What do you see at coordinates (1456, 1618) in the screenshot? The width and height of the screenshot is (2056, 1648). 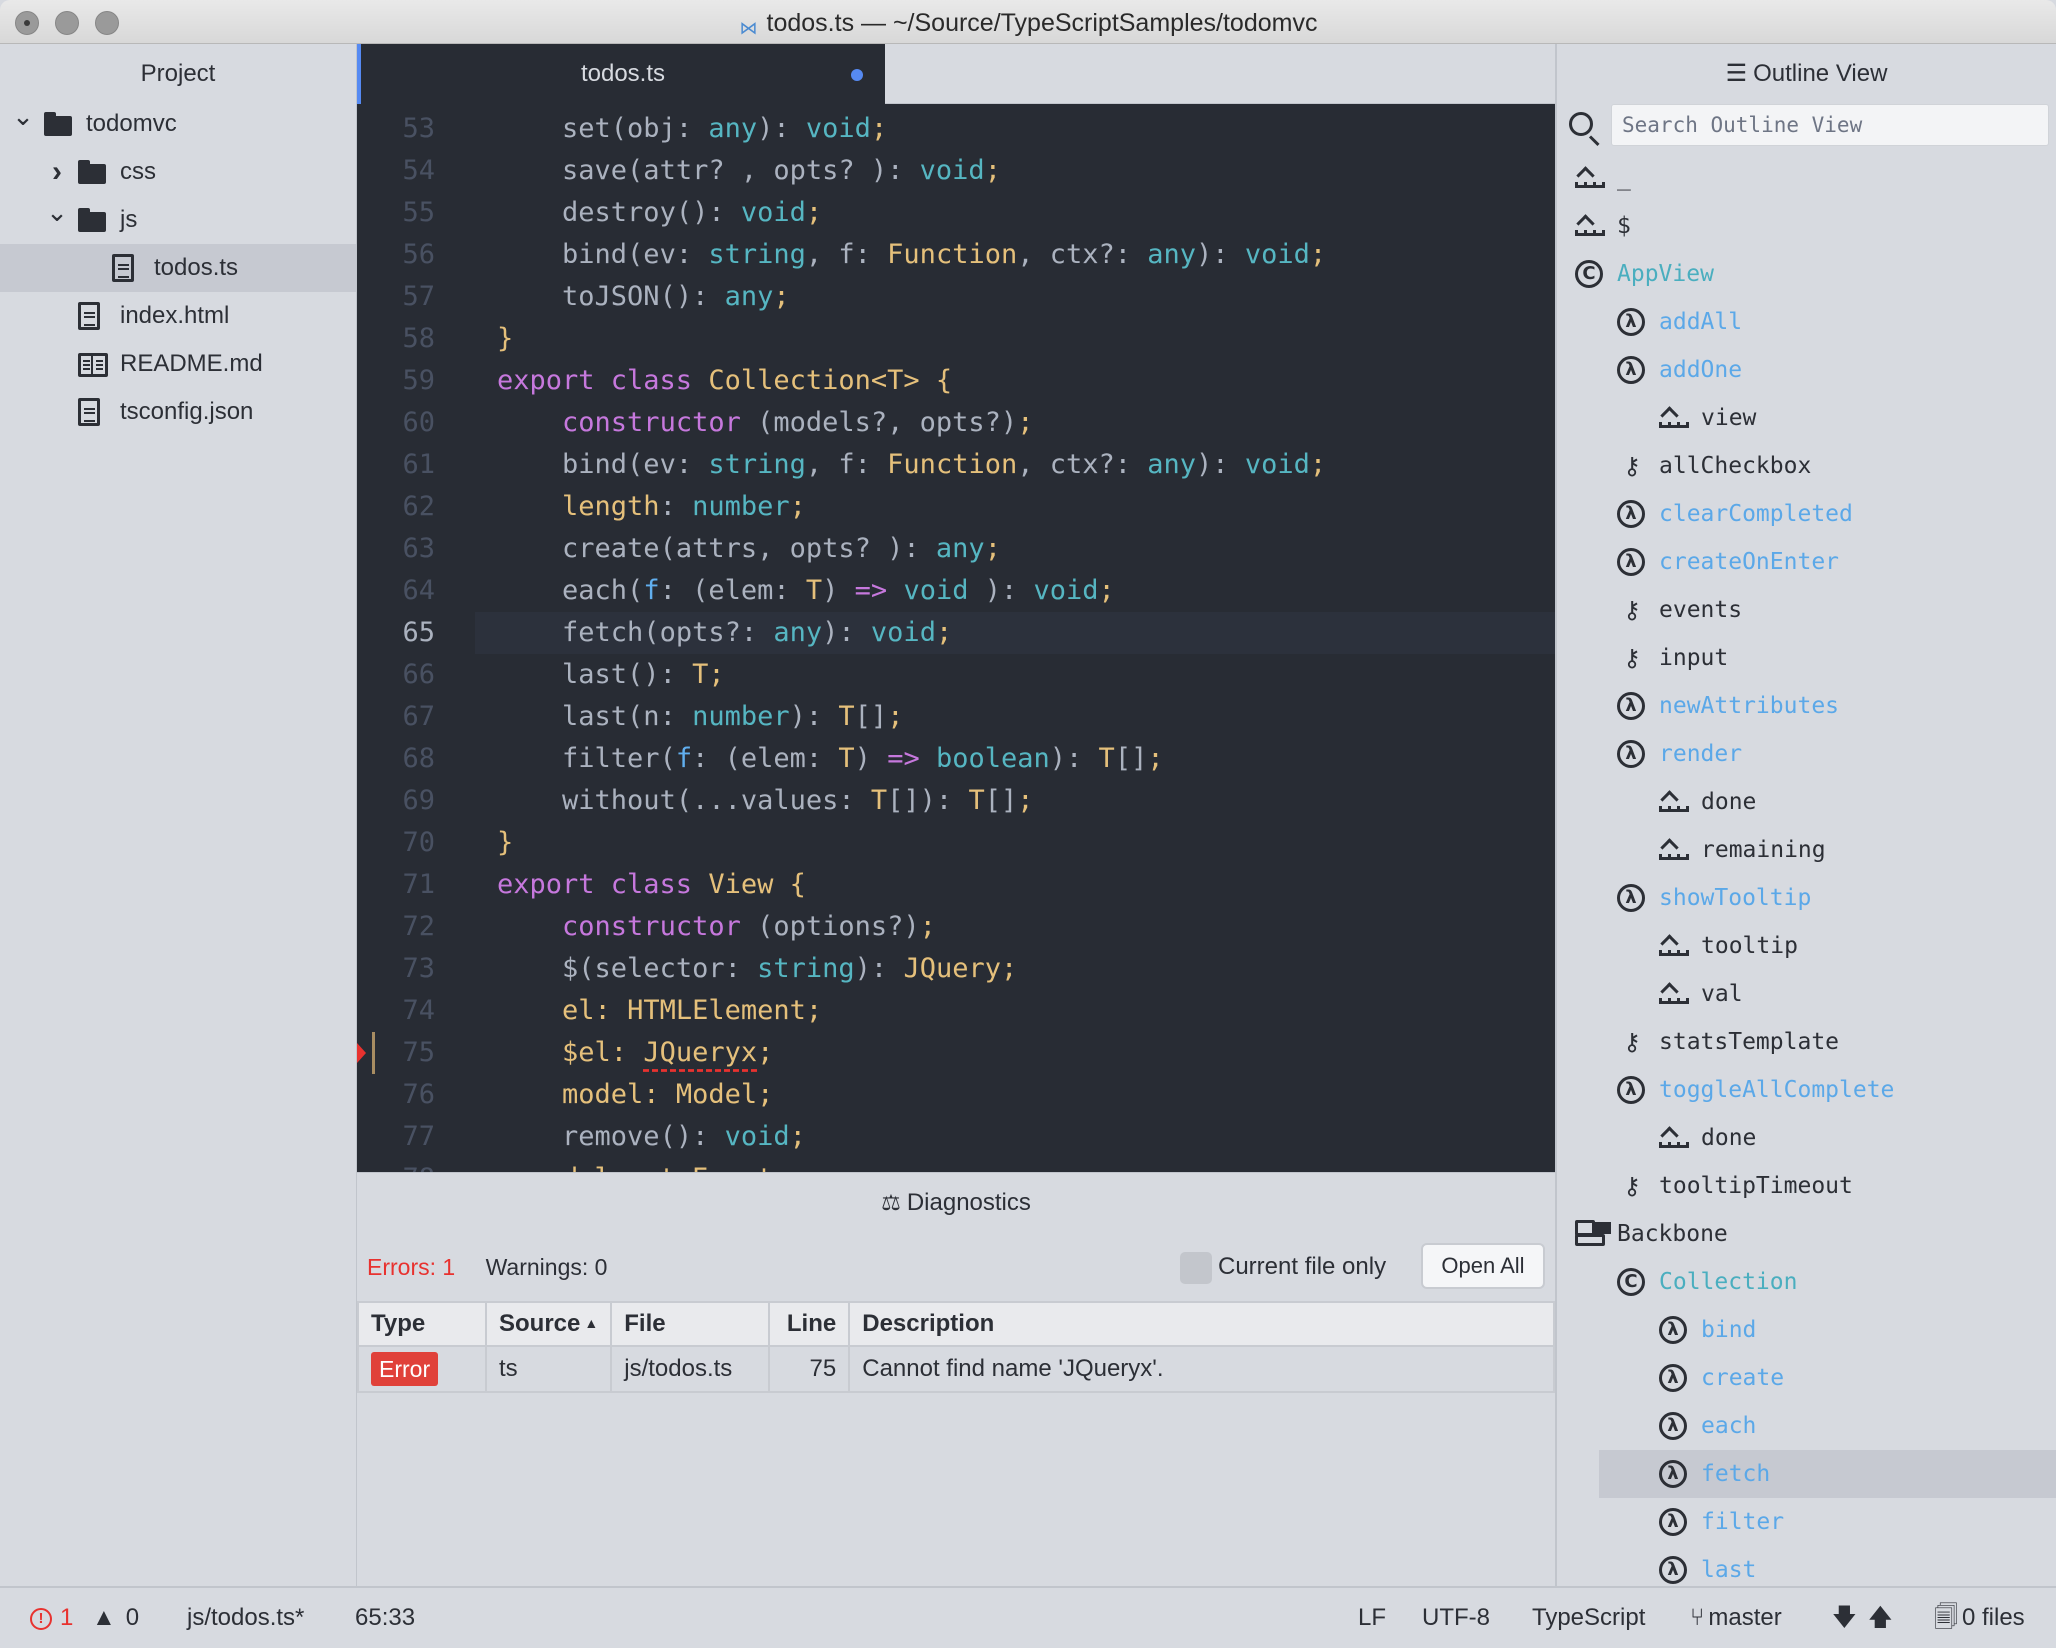 I see `status-encoding: UTF-8` at bounding box center [1456, 1618].